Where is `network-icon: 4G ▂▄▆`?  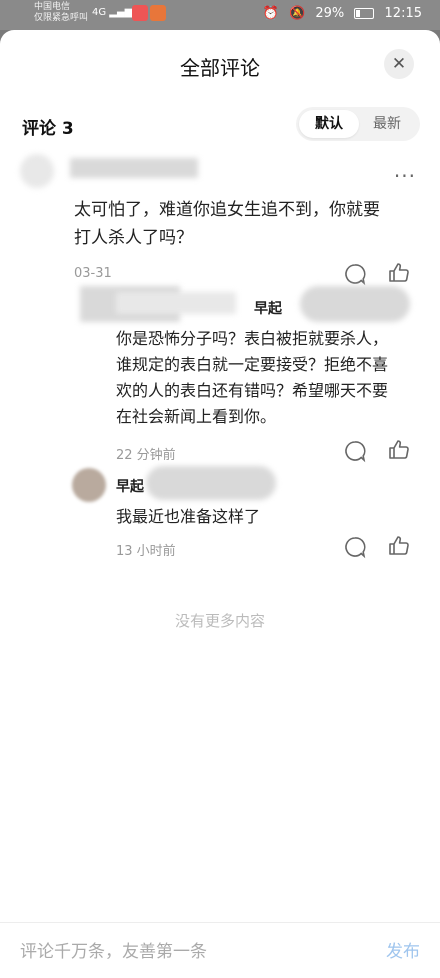
network-icon: 4G ▂▄▆ is located at coordinates (112, 12).